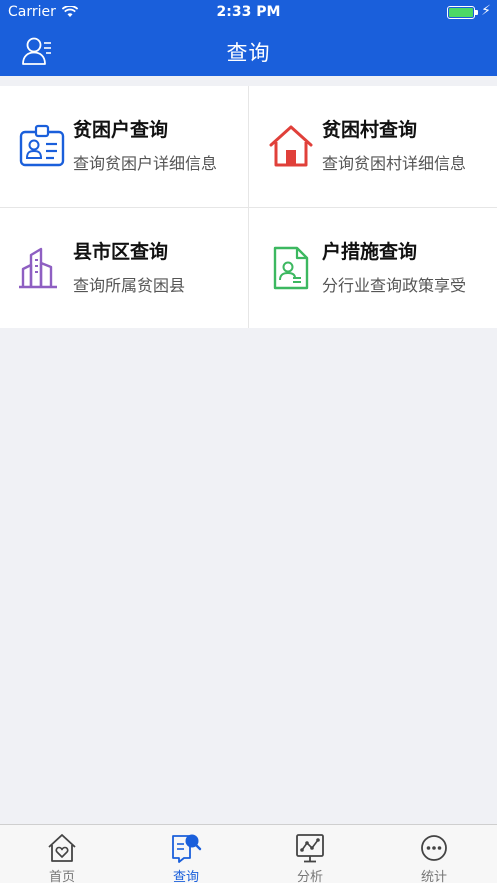 The height and width of the screenshot is (883, 497). Describe the element at coordinates (370, 252) in the screenshot. I see `query-measures-title: 户措施查询` at that location.